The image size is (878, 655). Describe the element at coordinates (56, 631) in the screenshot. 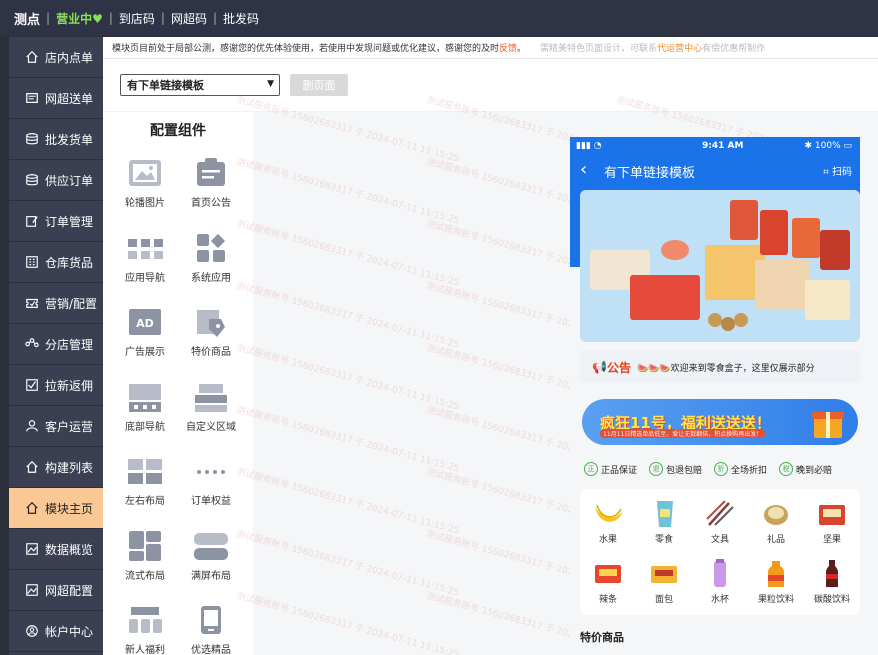

I see `sidebar-item-15: 帐户中心` at that location.